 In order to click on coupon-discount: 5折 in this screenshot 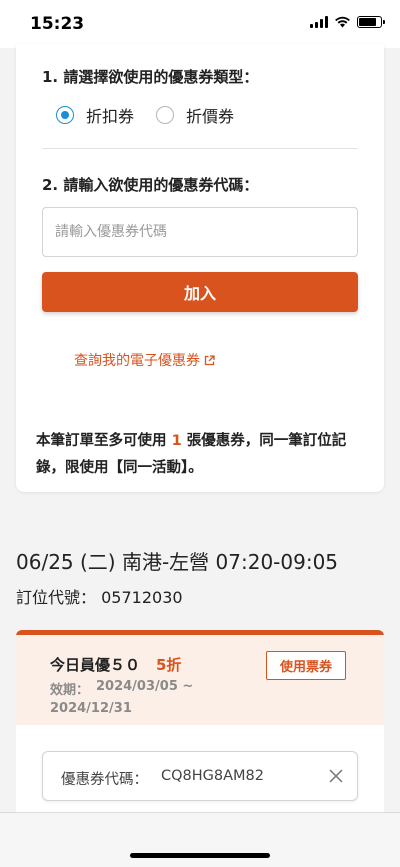, I will do `click(169, 665)`.